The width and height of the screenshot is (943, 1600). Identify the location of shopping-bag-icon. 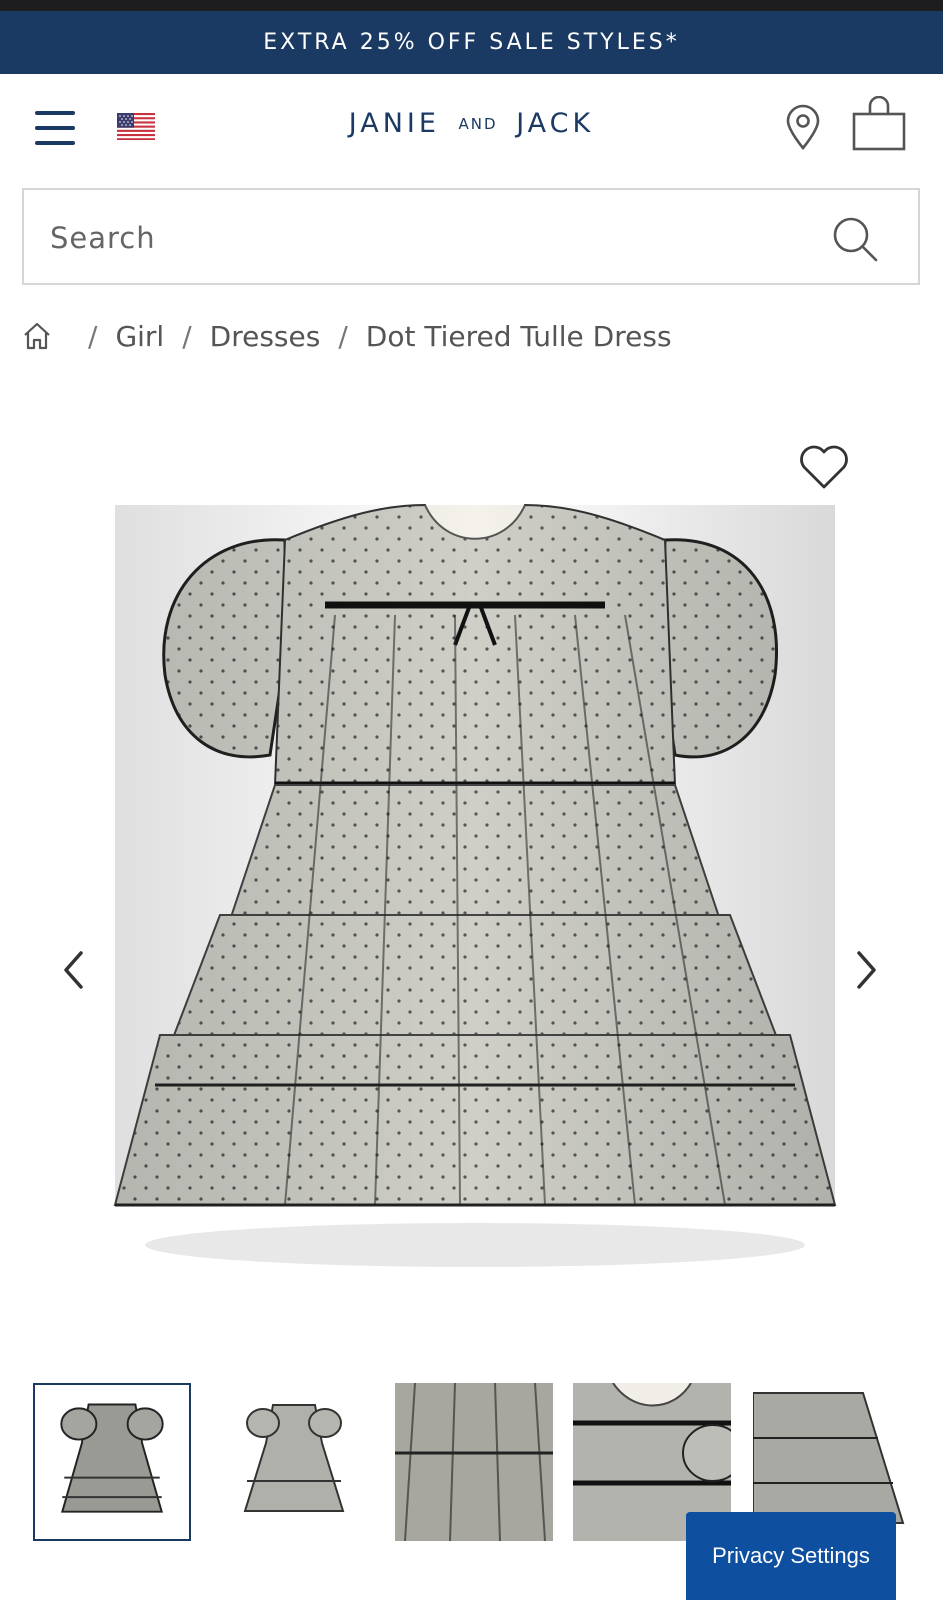
(879, 124).